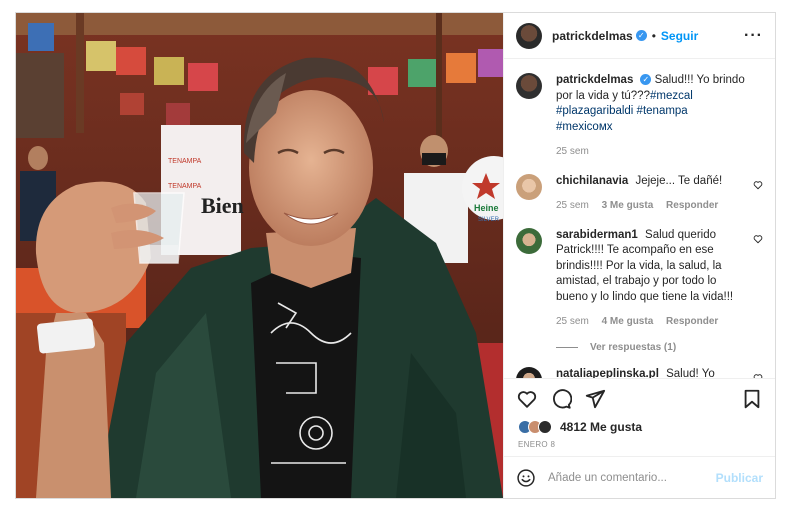  Describe the element at coordinates (592, 36) in the screenshot. I see `author-username: patrickdelmas` at that location.